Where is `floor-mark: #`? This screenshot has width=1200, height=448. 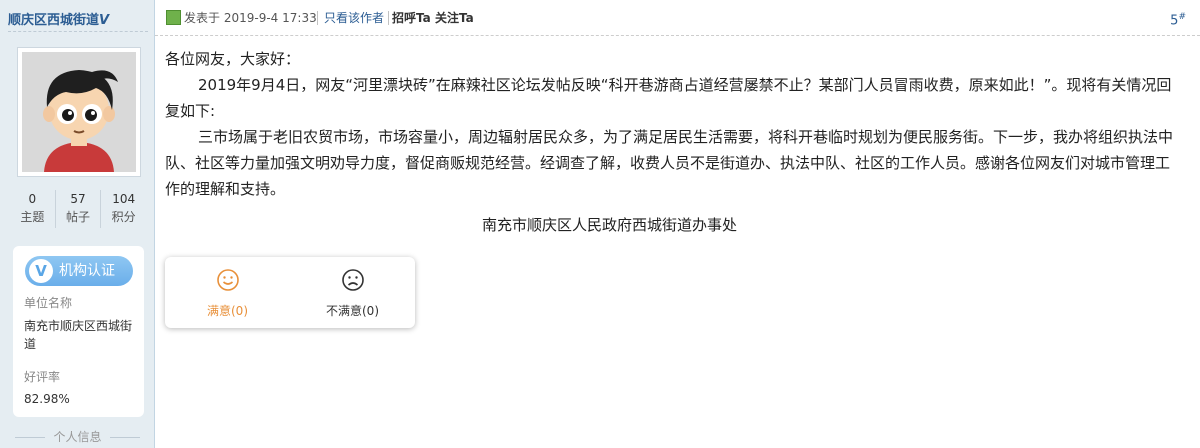
floor-mark: # is located at coordinates (1182, 17).